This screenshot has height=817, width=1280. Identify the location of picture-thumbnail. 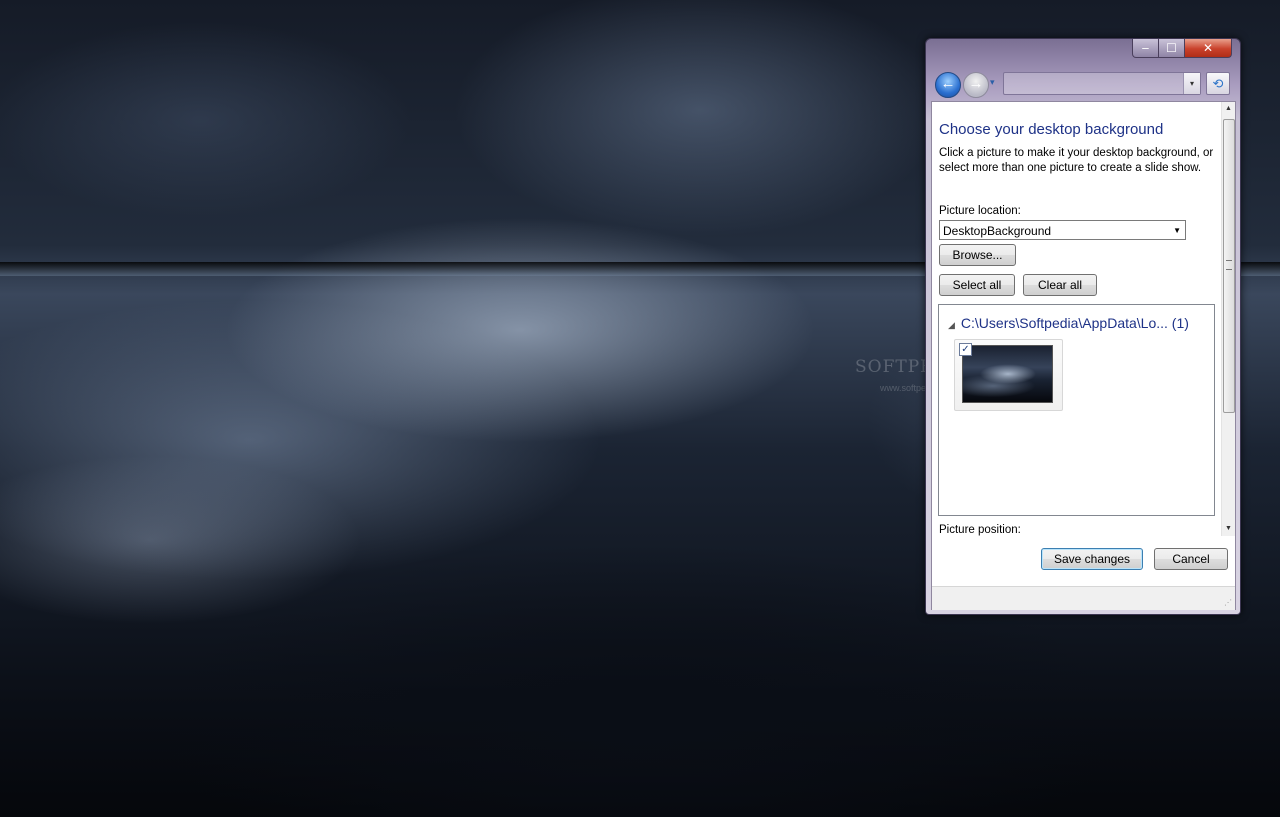
(1007, 374).